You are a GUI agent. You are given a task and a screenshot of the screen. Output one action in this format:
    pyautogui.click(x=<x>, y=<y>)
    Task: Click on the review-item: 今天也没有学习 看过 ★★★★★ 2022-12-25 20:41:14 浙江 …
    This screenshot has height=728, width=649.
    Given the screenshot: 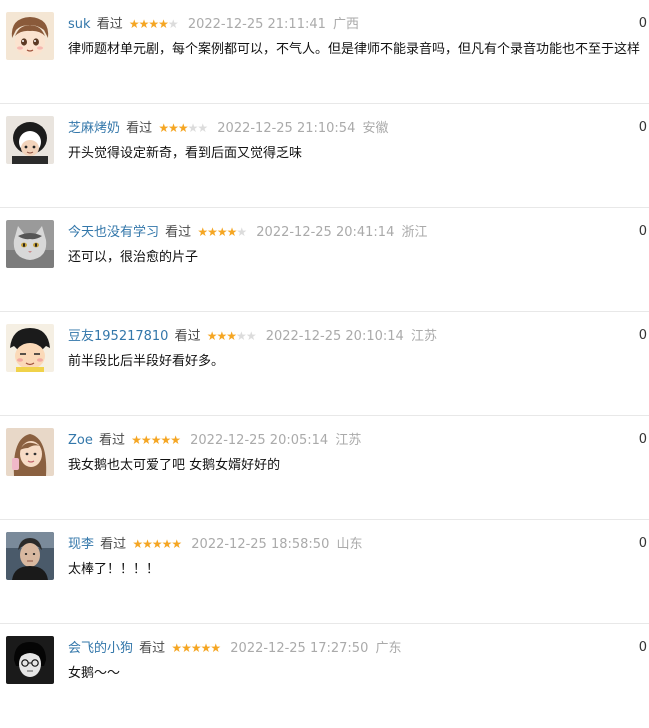 What is the action you would take?
    pyautogui.click(x=324, y=260)
    